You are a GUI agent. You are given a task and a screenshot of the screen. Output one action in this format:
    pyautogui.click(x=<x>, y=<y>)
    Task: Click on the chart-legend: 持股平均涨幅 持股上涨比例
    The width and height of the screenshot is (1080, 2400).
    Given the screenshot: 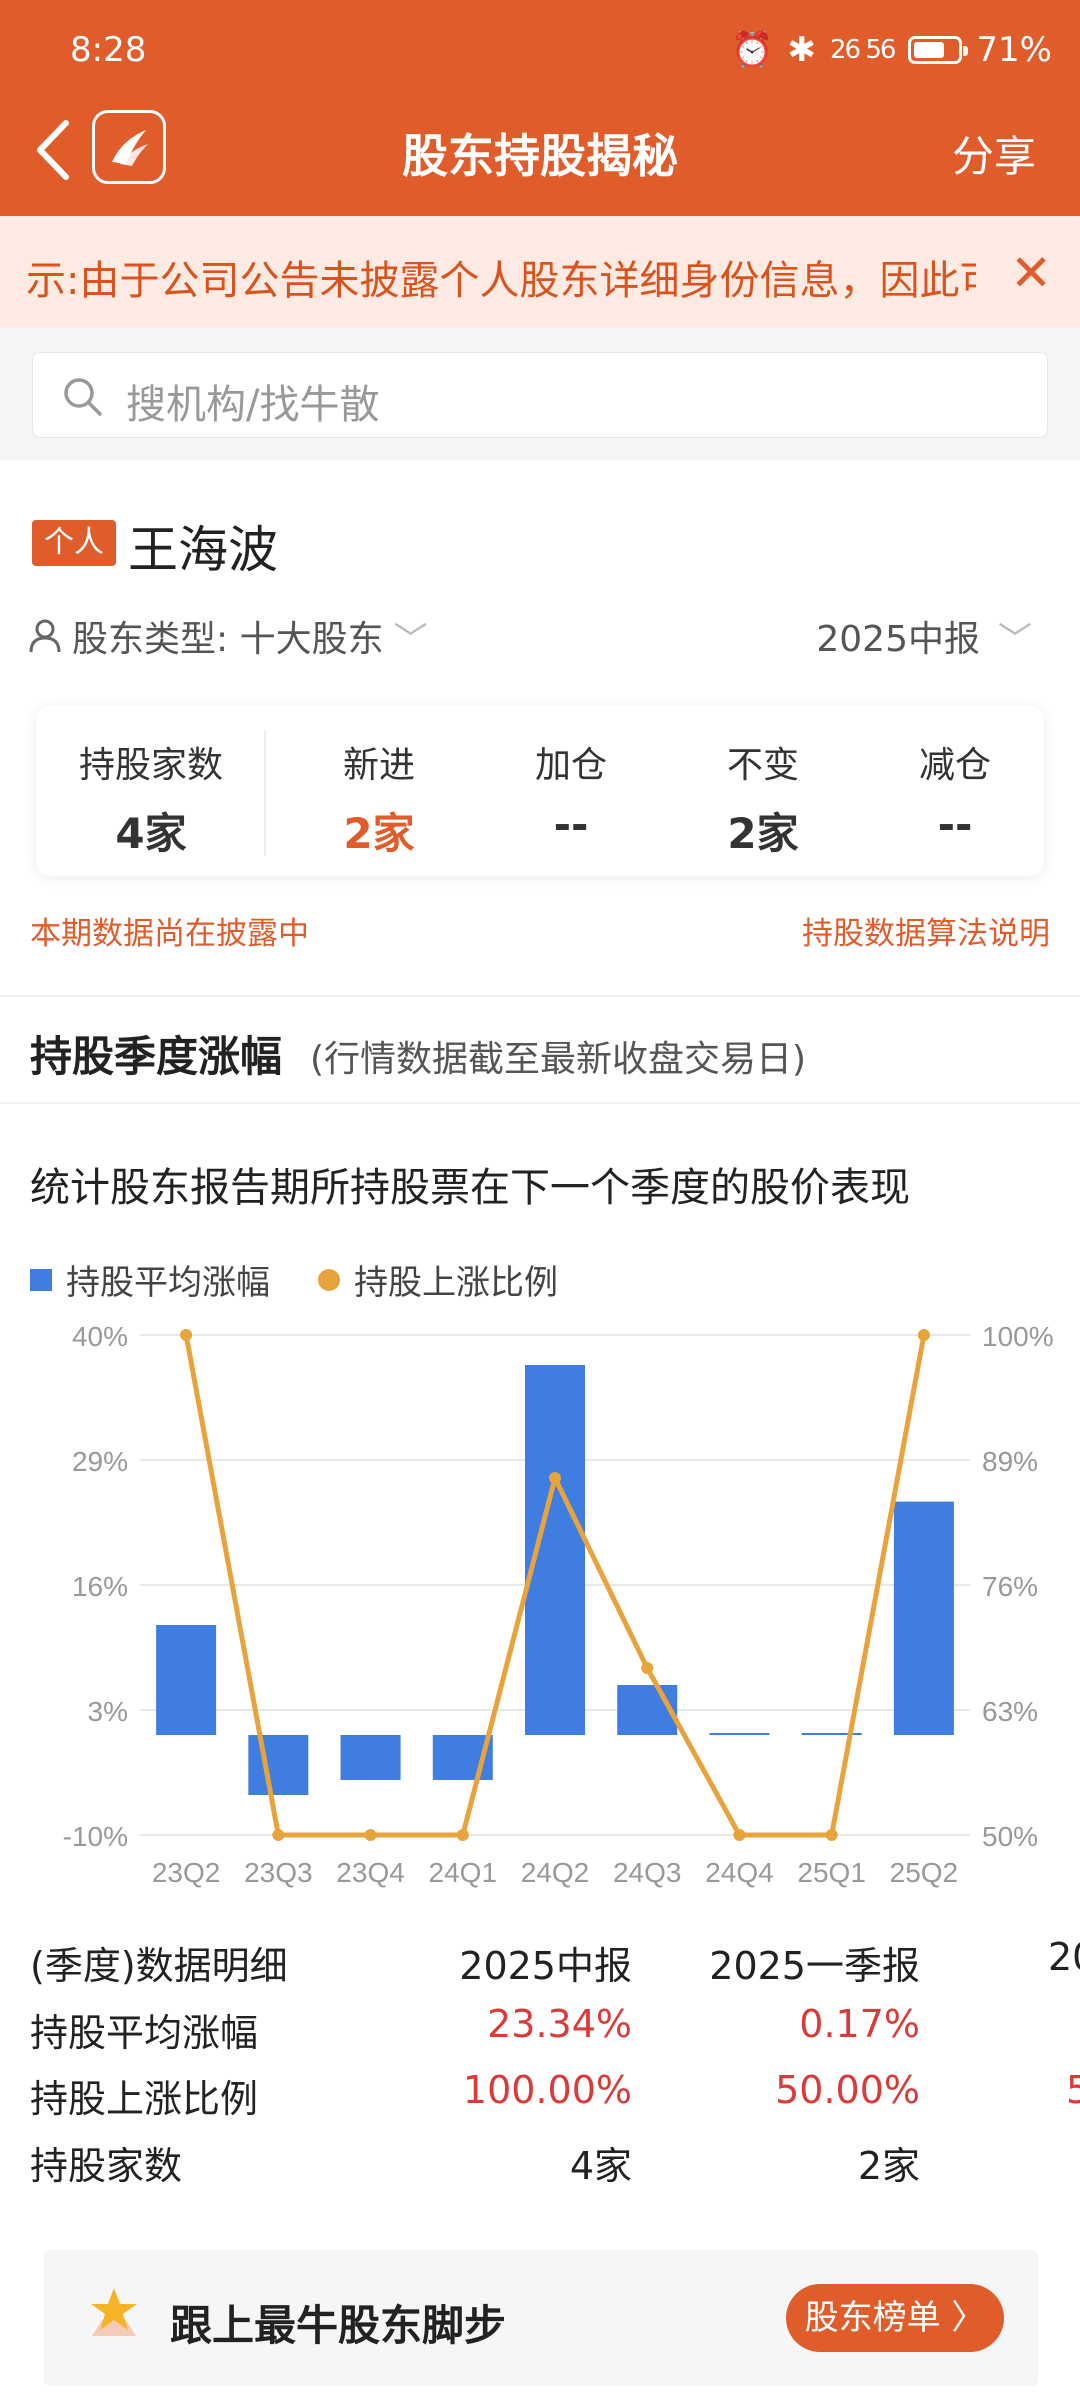 What is the action you would take?
    pyautogui.click(x=294, y=1279)
    